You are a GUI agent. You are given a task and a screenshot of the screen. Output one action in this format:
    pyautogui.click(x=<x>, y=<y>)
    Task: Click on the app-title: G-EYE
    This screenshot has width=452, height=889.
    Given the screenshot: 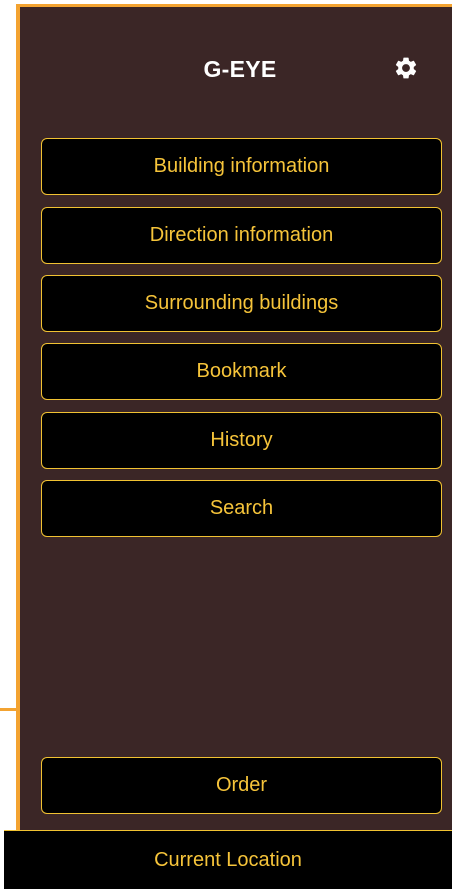 What is the action you would take?
    pyautogui.click(x=240, y=69)
    